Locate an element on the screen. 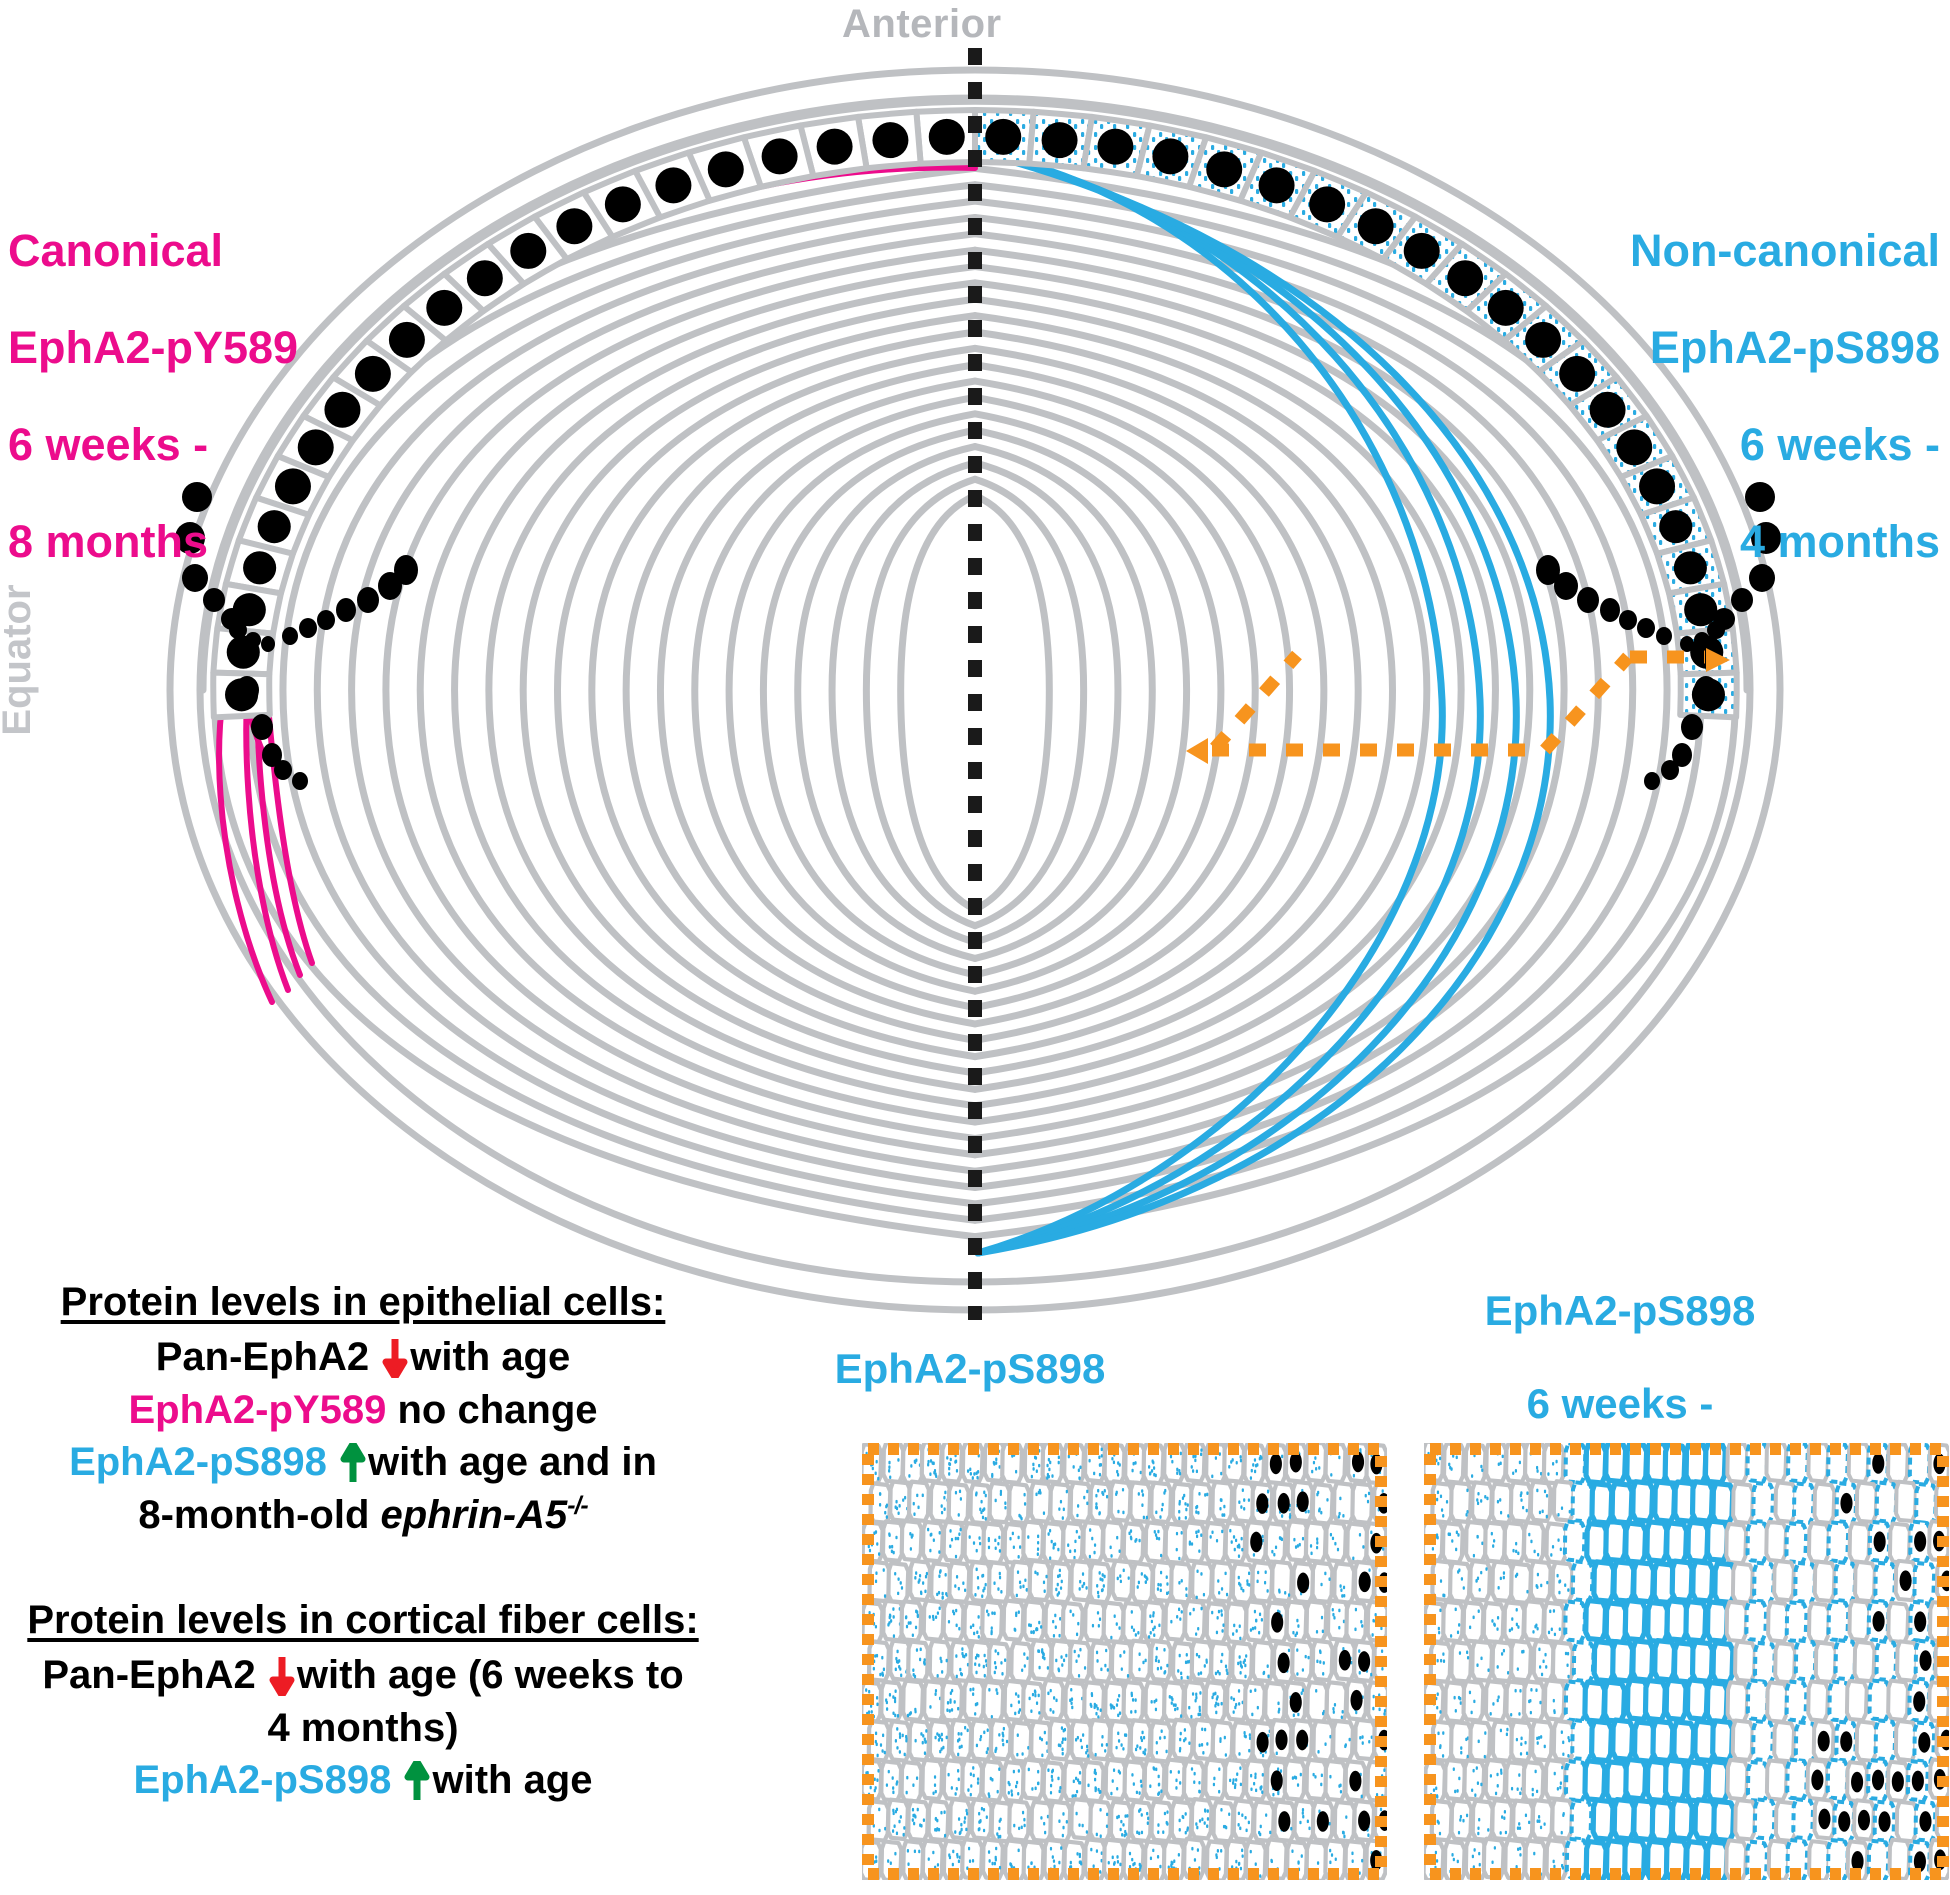 This screenshot has height=1895, width=1950. legend-text: with age (6 weeks to is located at coordinates (490, 1674).